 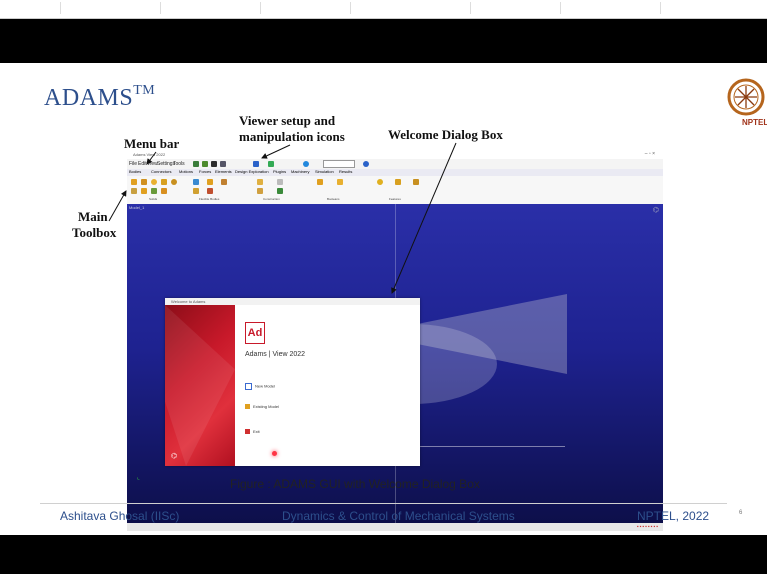 I want to click on annotation-viewer-line1: Viewer setup and, so click(x=287, y=120).